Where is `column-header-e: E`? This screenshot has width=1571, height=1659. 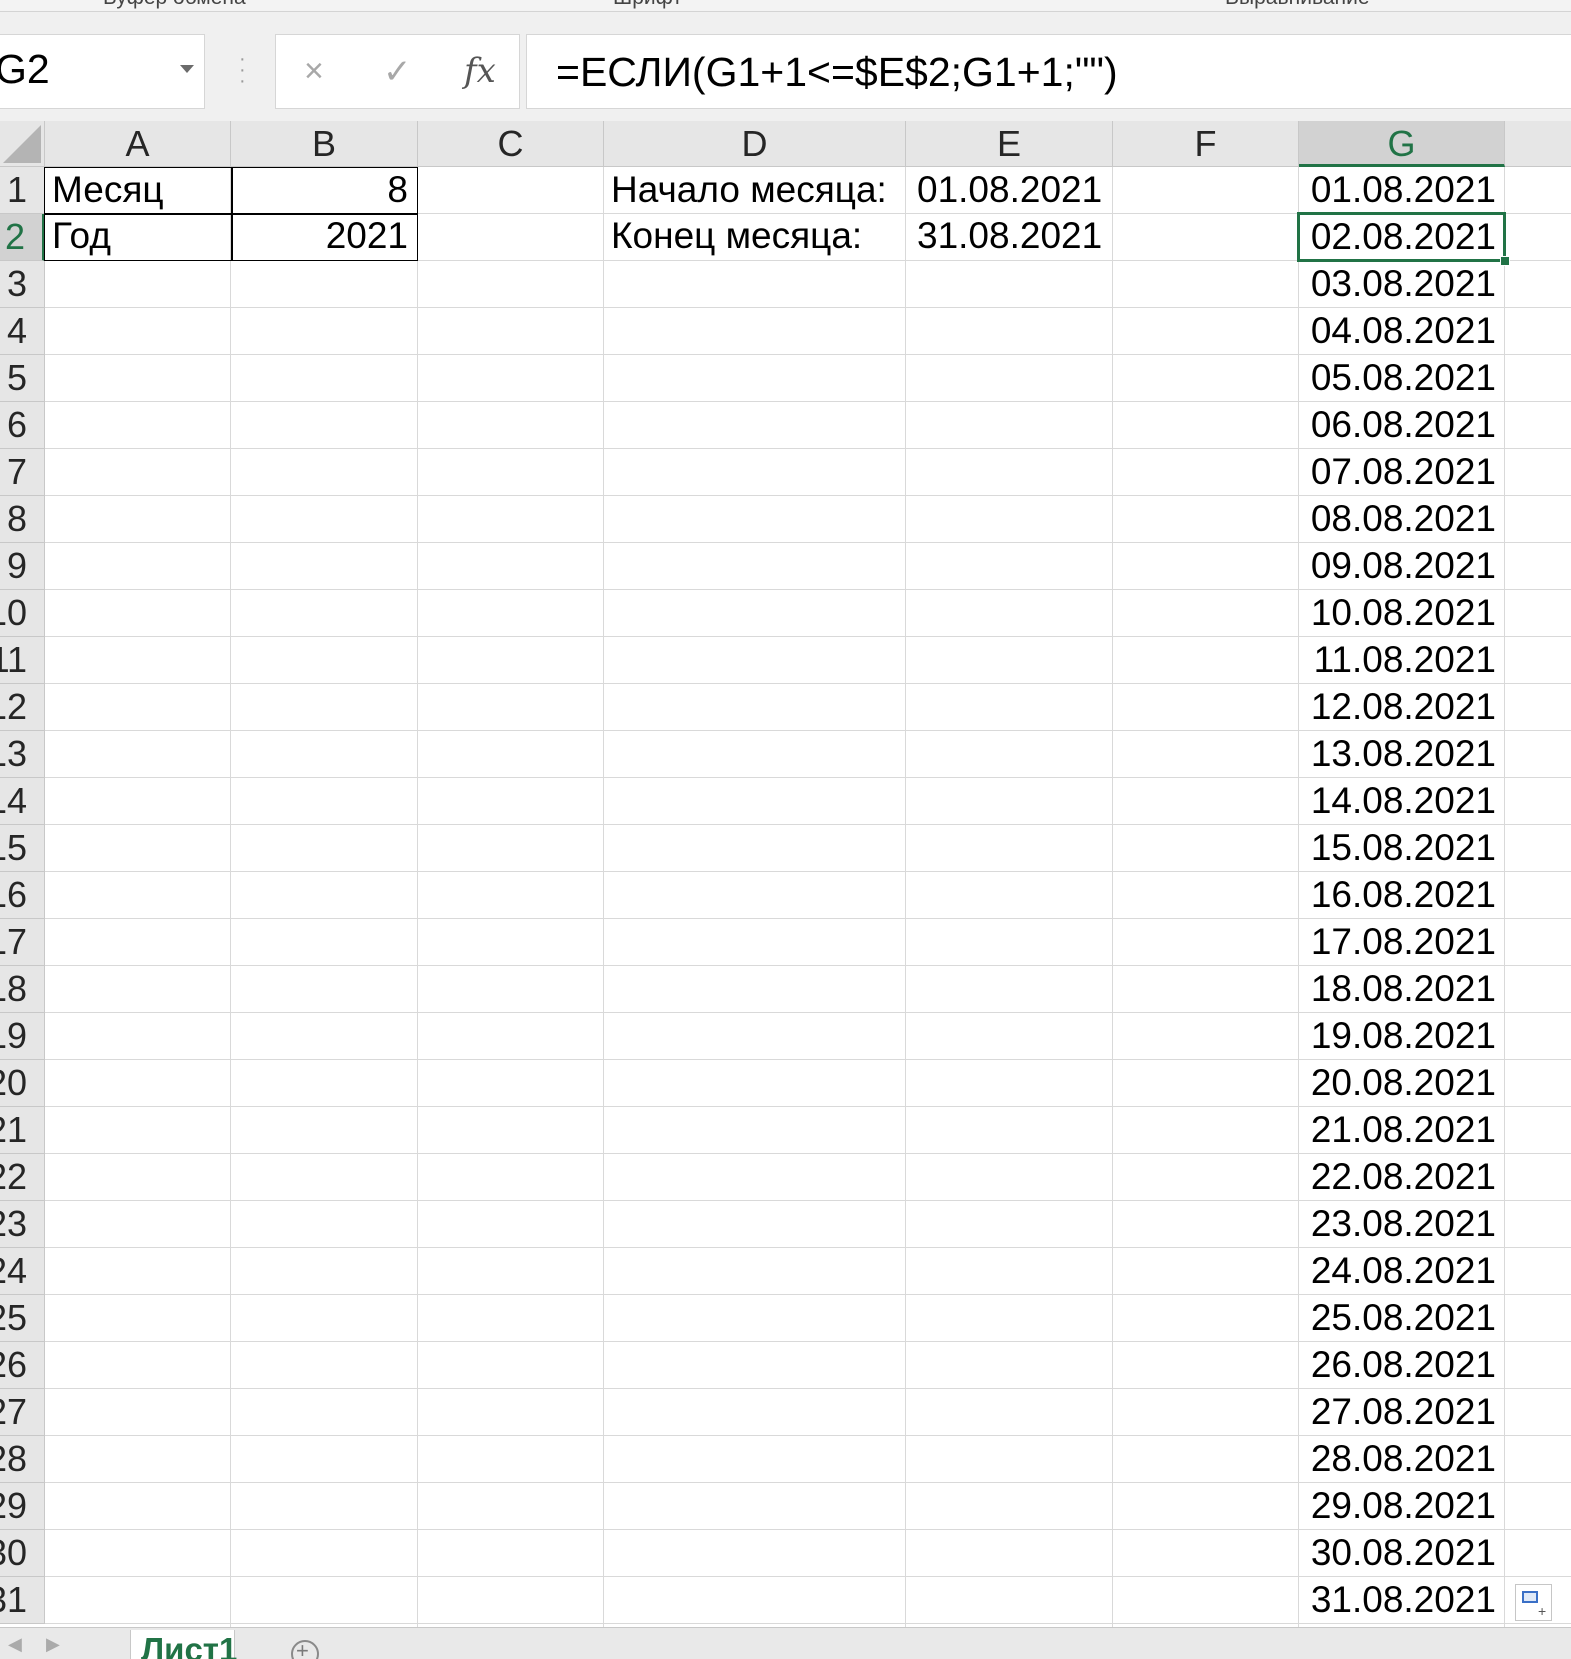 column-header-e: E is located at coordinates (1009, 144).